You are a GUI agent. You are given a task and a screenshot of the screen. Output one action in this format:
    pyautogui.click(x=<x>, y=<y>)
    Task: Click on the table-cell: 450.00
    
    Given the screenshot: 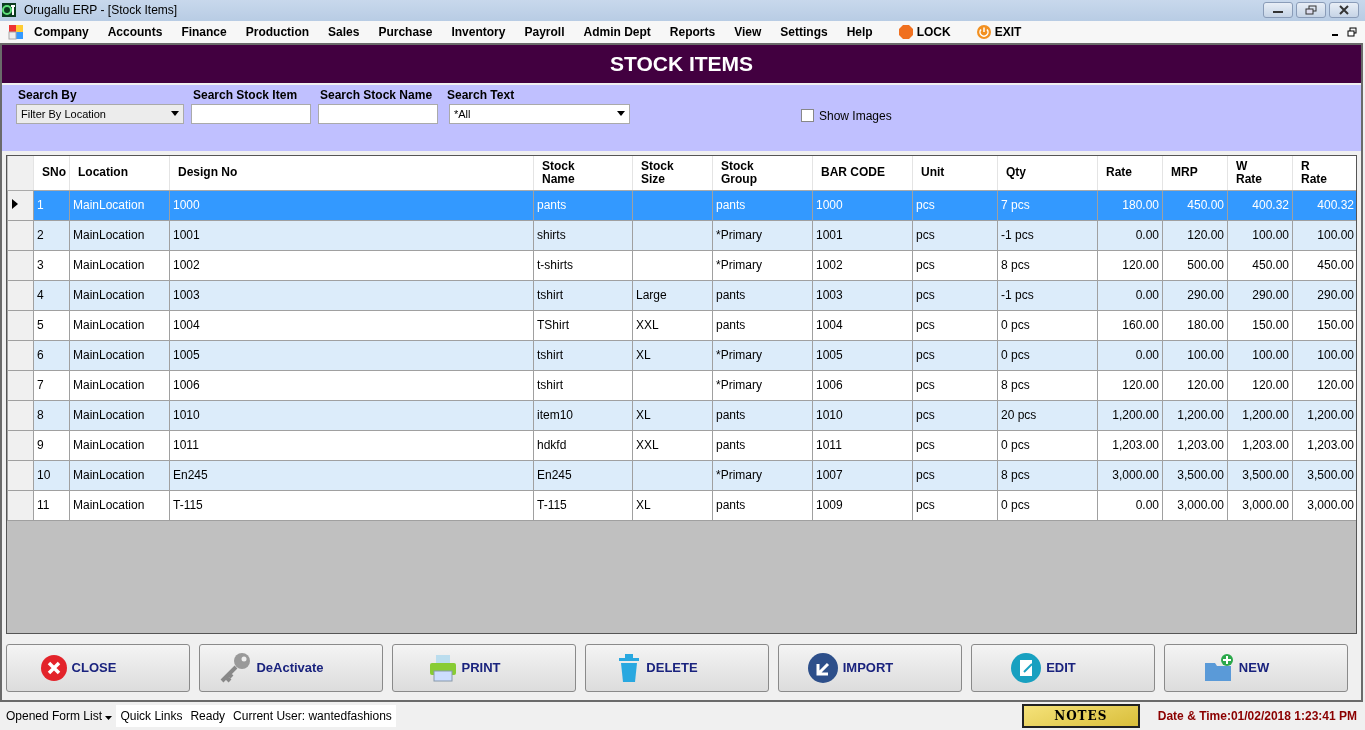 What is the action you would take?
    pyautogui.click(x=1335, y=265)
    